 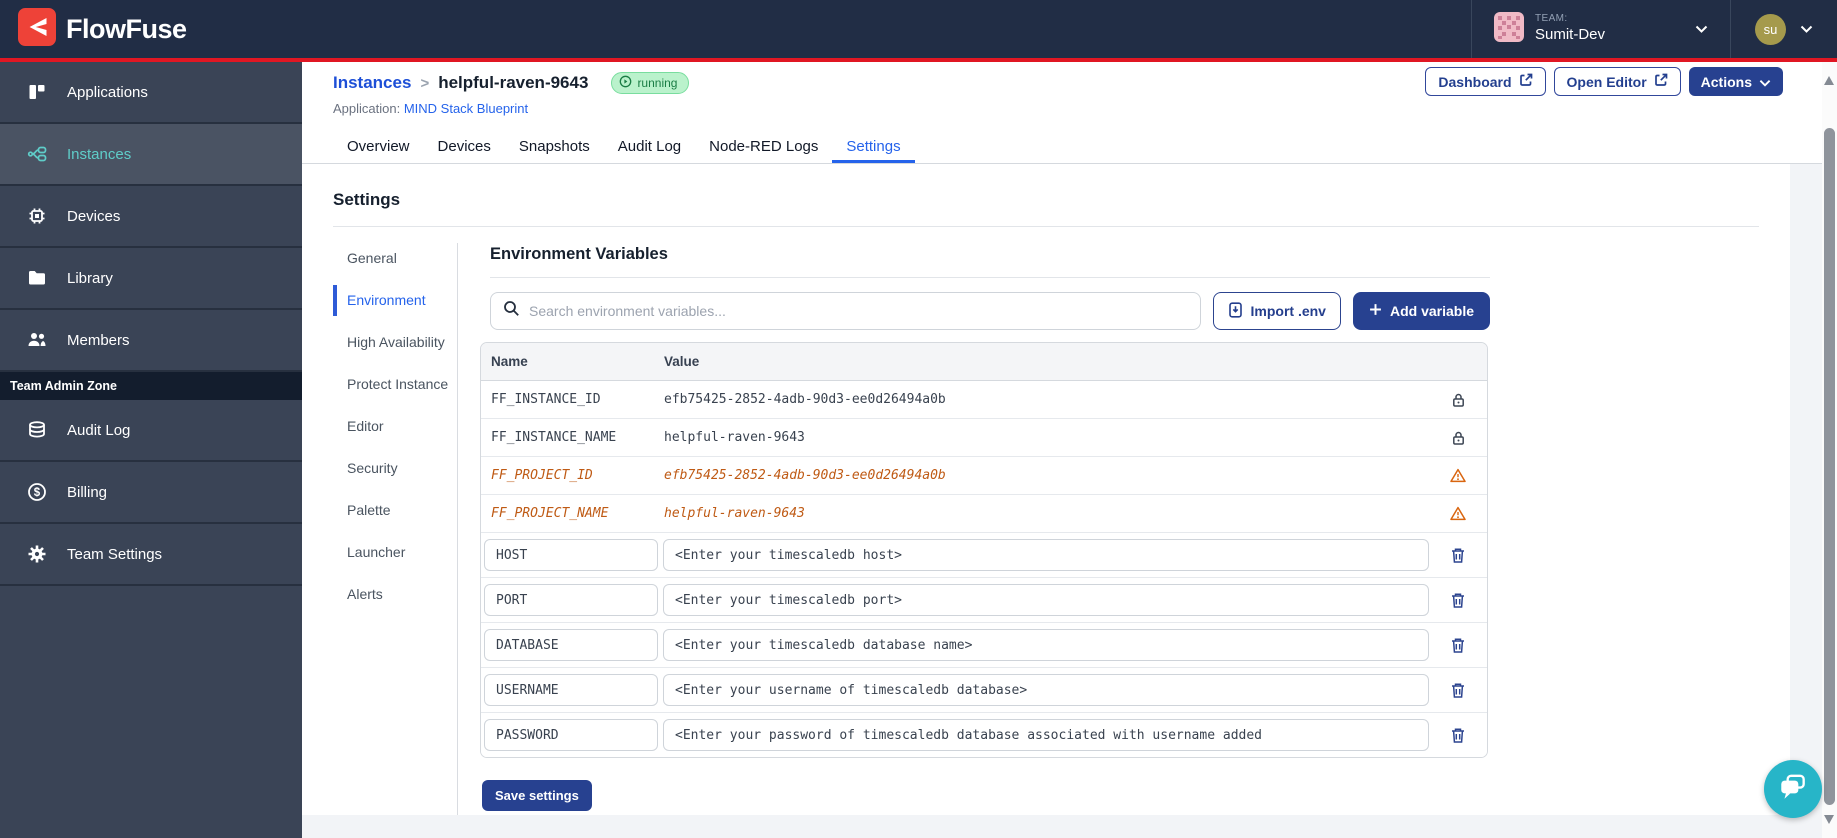 What do you see at coordinates (151, 431) in the screenshot?
I see `sidebar-item-audit-log: Audit Log` at bounding box center [151, 431].